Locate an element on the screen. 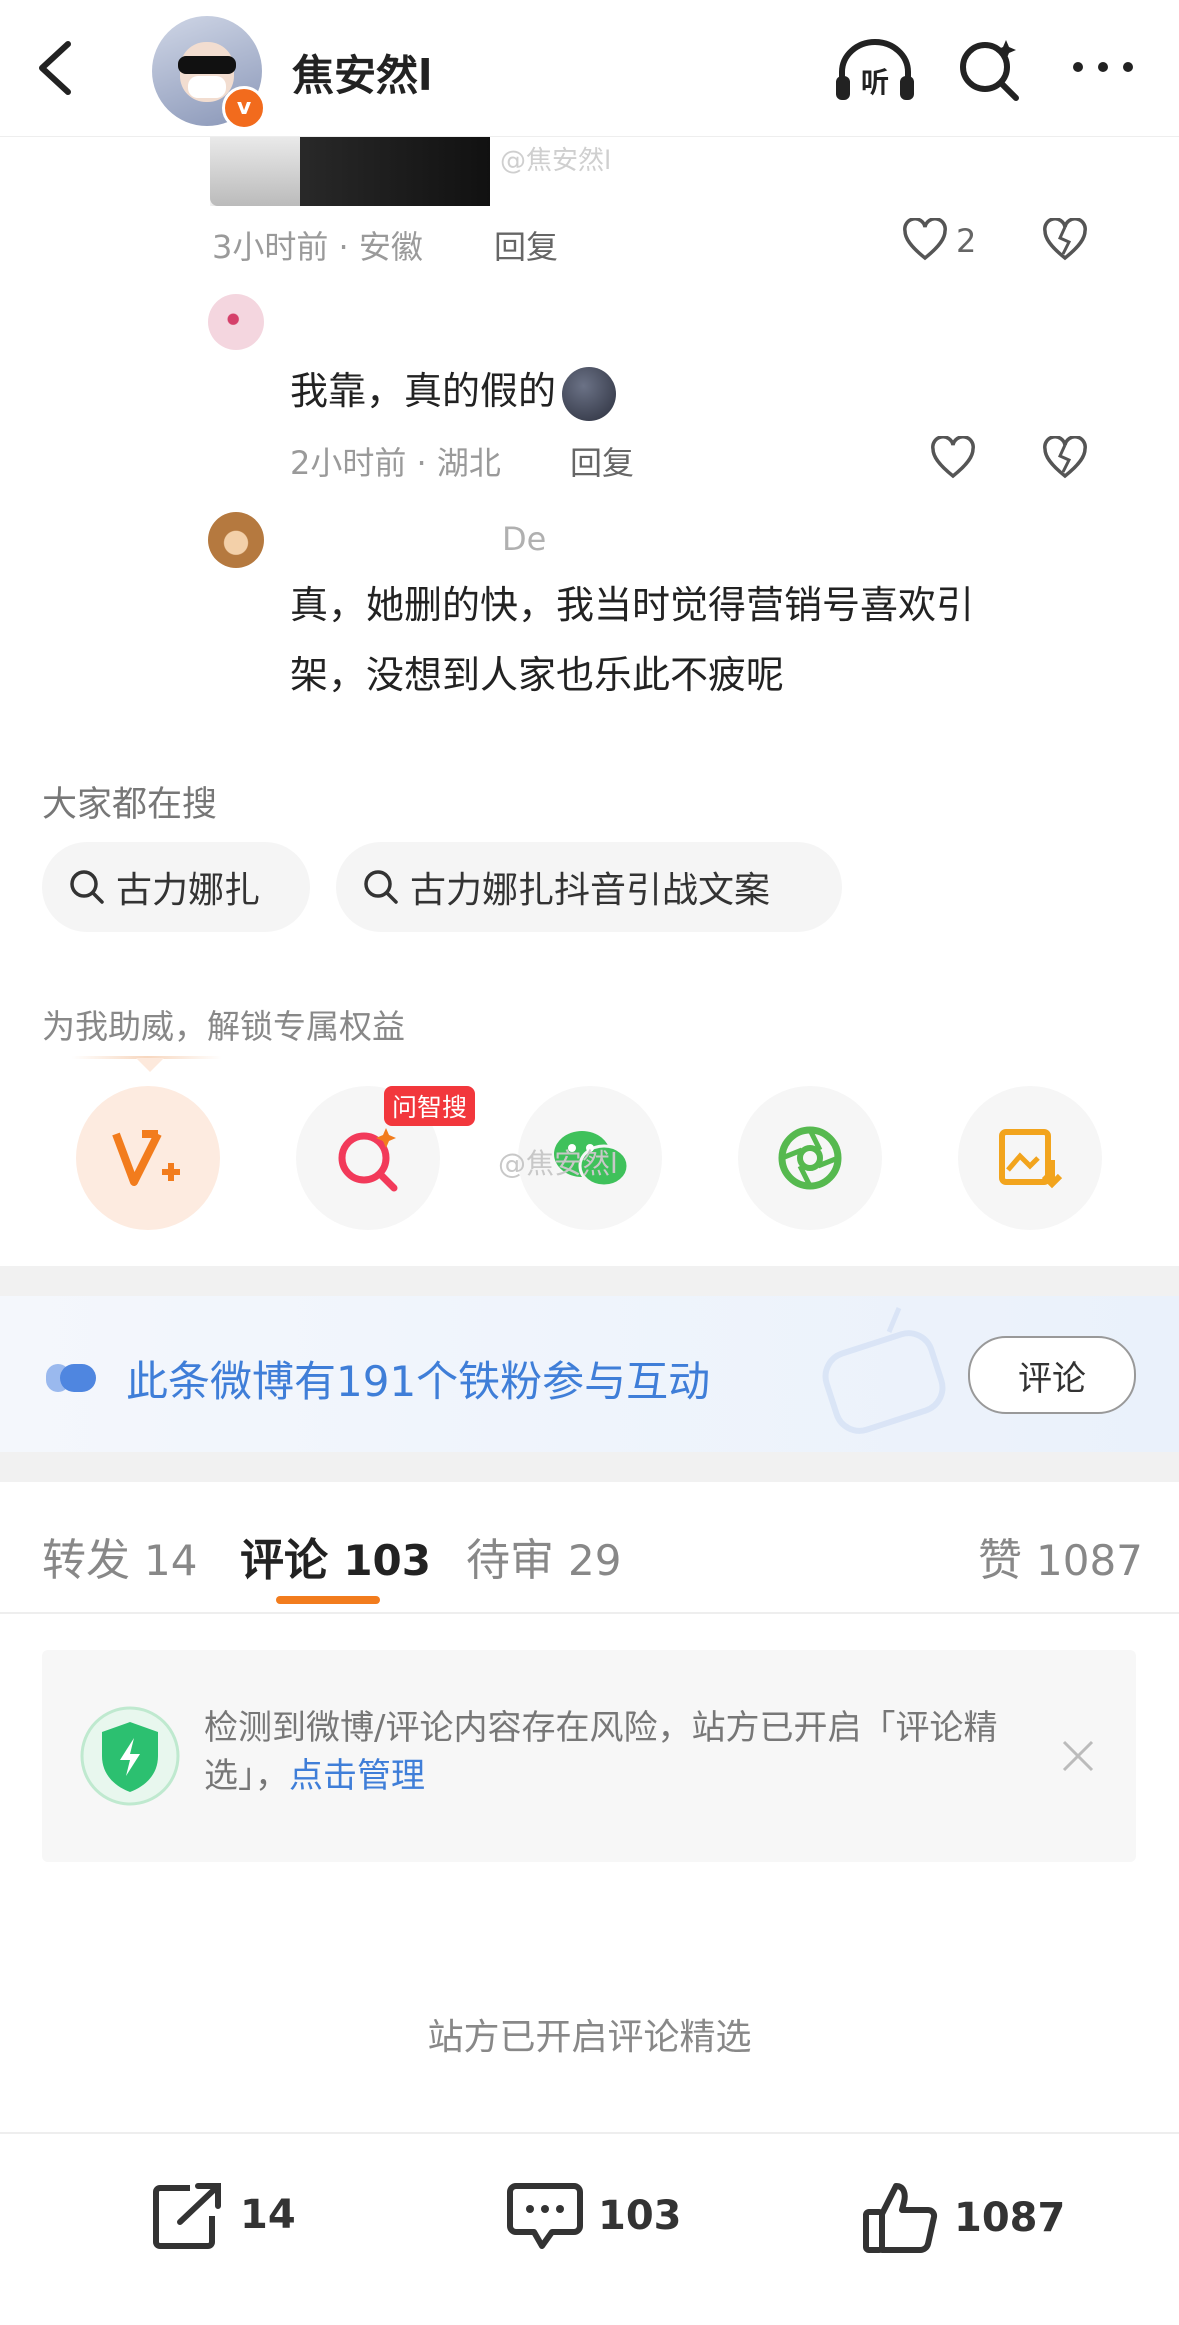 Image resolution: width=1179 pixels, height=2325 pixels. moments-share-button is located at coordinates (810, 1158).